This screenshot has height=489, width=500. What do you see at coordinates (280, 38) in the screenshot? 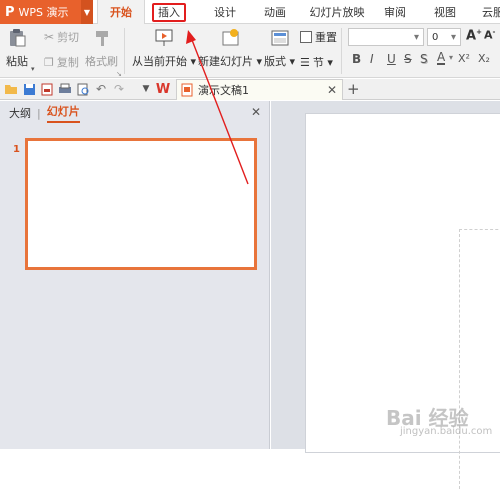
I see `layout-icon` at bounding box center [280, 38].